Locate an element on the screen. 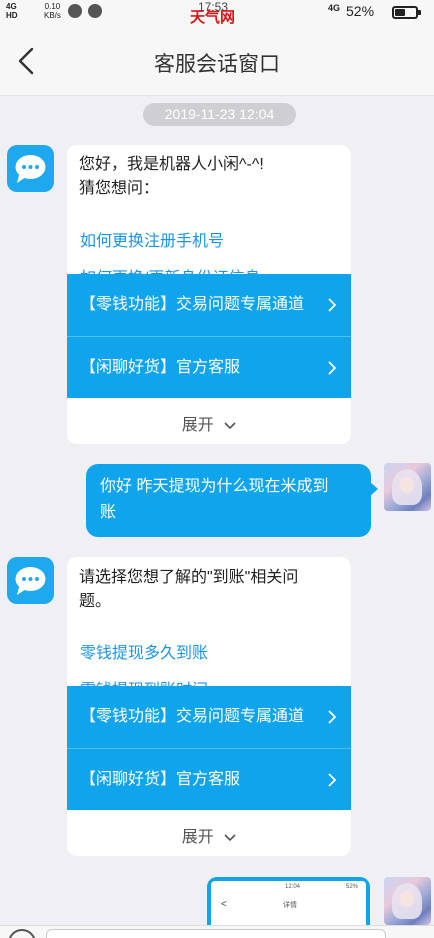 The height and width of the screenshot is (938, 434). network-type-right: 4G is located at coordinates (334, 8).